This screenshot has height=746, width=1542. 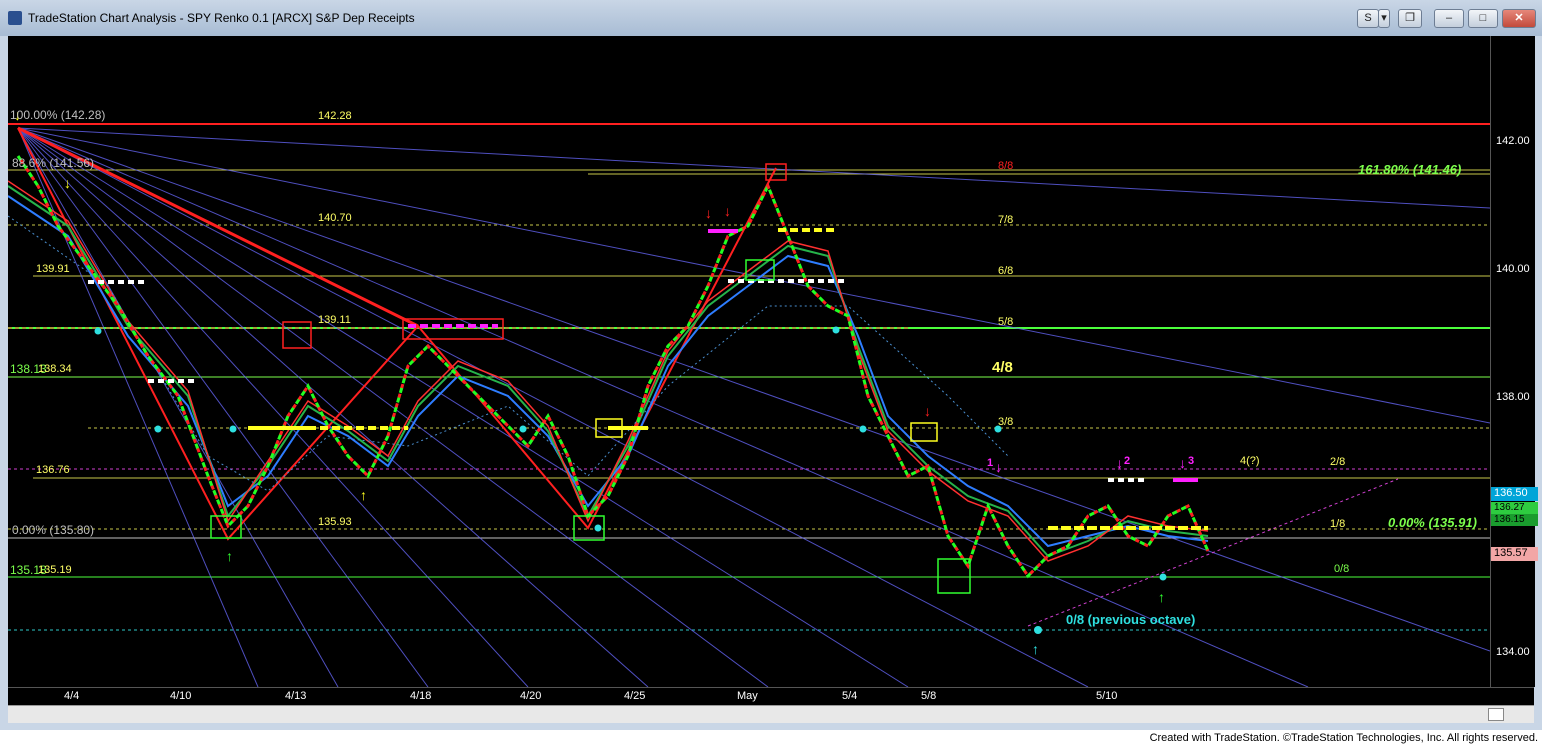 I want to click on wave-2-label: 2, so click(x=1127, y=461).